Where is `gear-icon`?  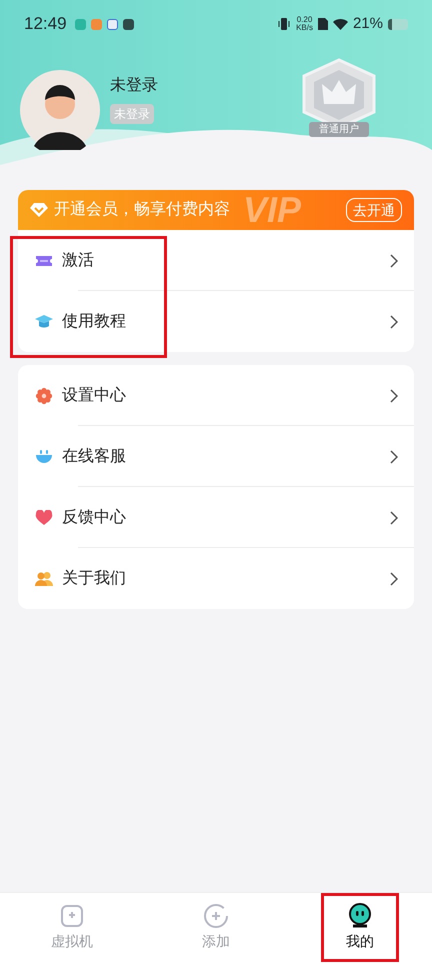 gear-icon is located at coordinates (44, 395).